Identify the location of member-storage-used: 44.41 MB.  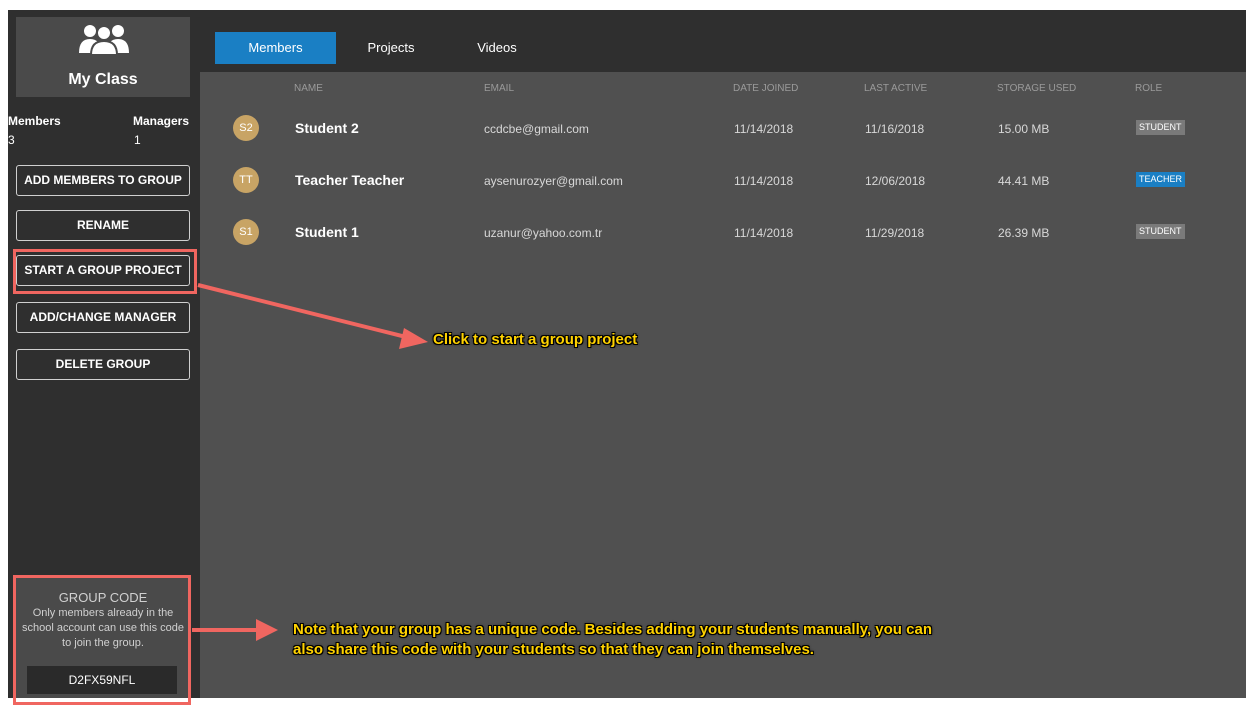
(1024, 181).